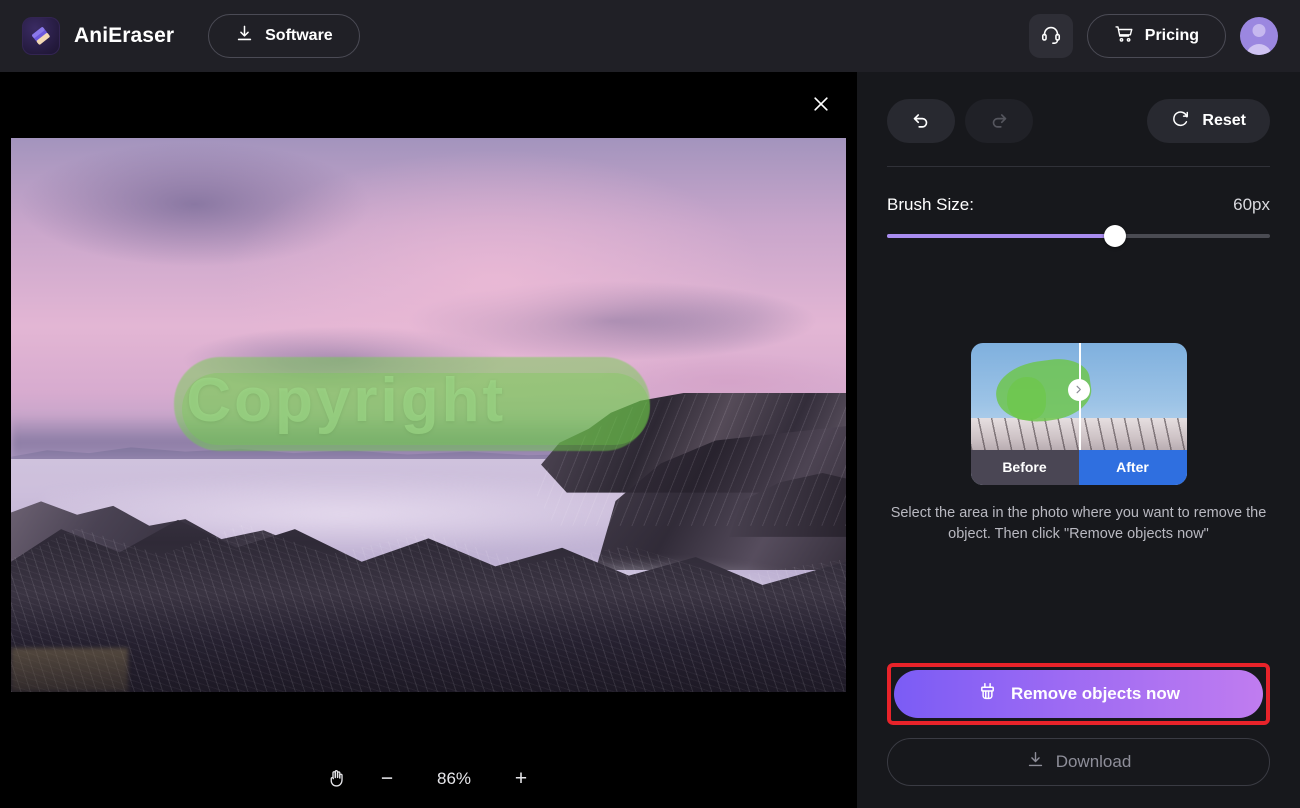 This screenshot has width=1300, height=808. Describe the element at coordinates (454, 778) in the screenshot. I see `zoom-percent: 86%` at that location.